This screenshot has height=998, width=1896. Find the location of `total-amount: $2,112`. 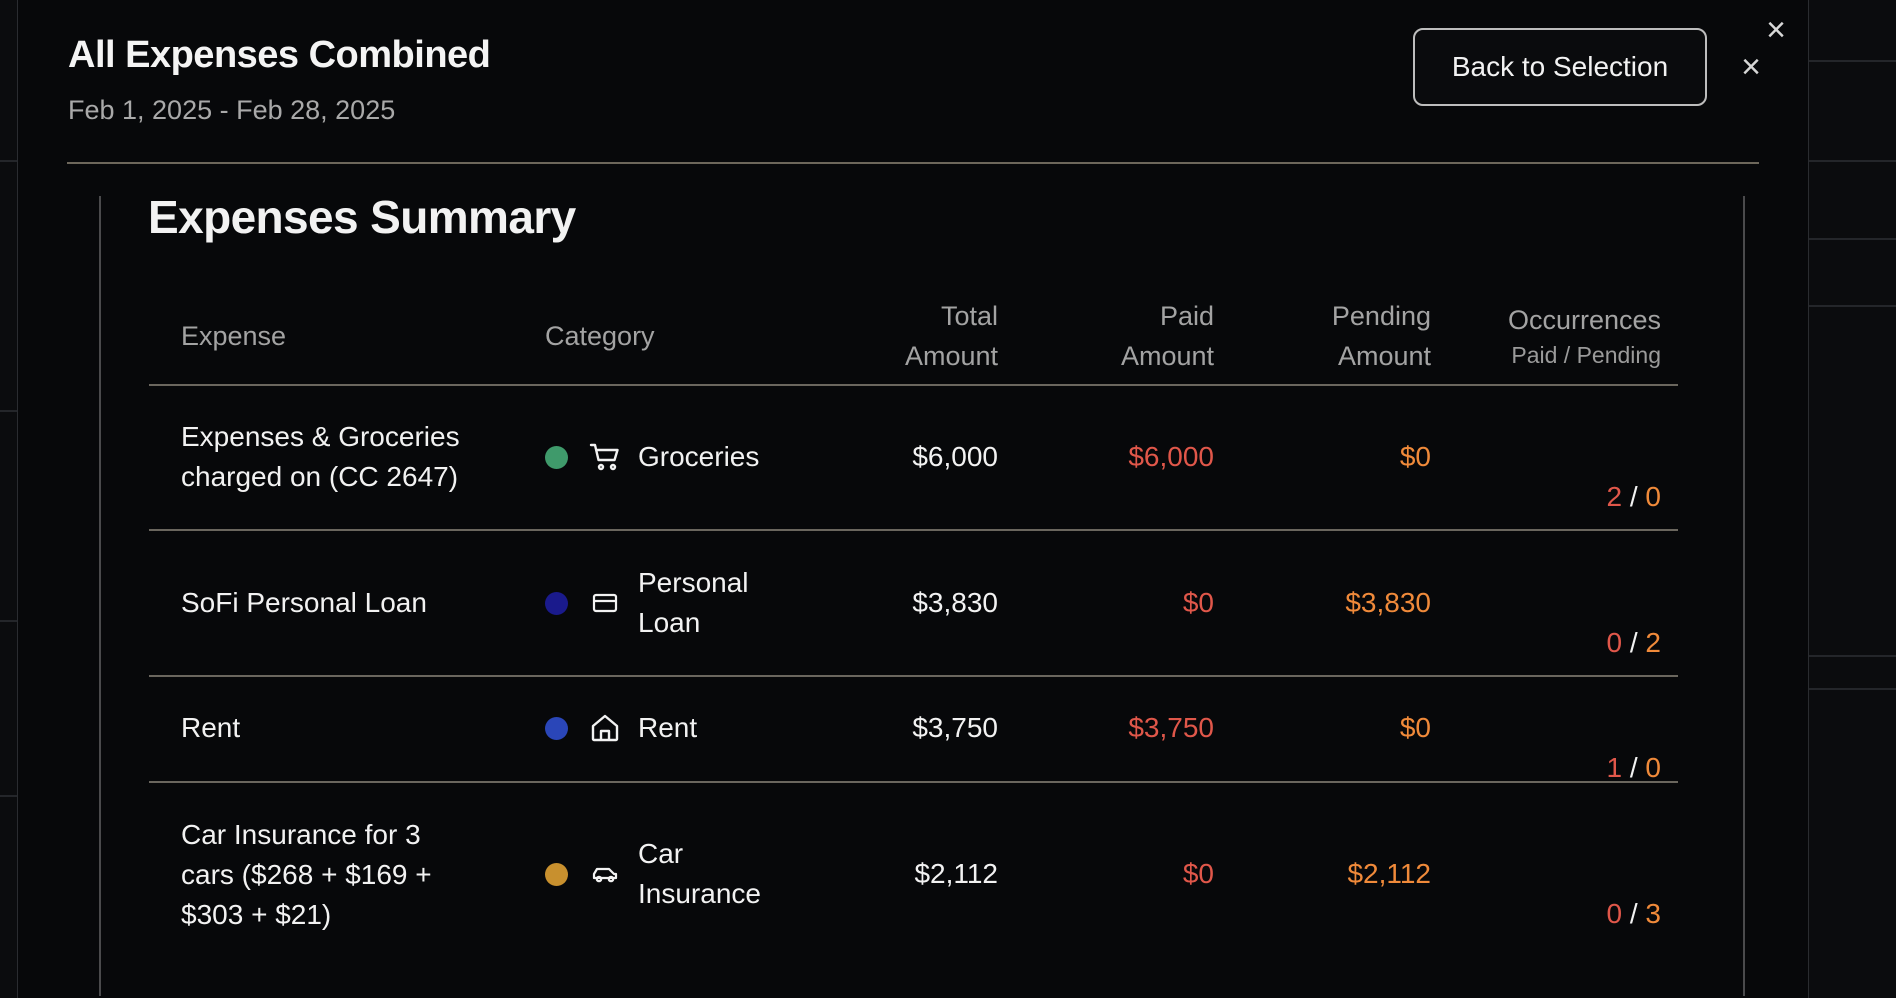

total-amount: $2,112 is located at coordinates (956, 873).